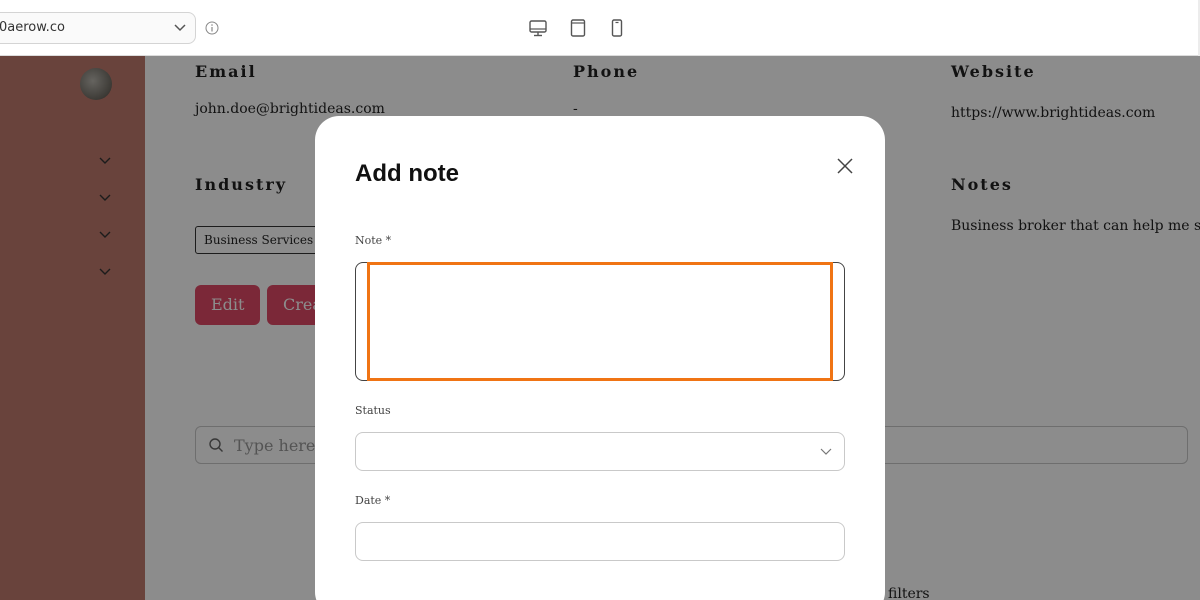 The width and height of the screenshot is (1200, 600). I want to click on info-icon, so click(212, 28).